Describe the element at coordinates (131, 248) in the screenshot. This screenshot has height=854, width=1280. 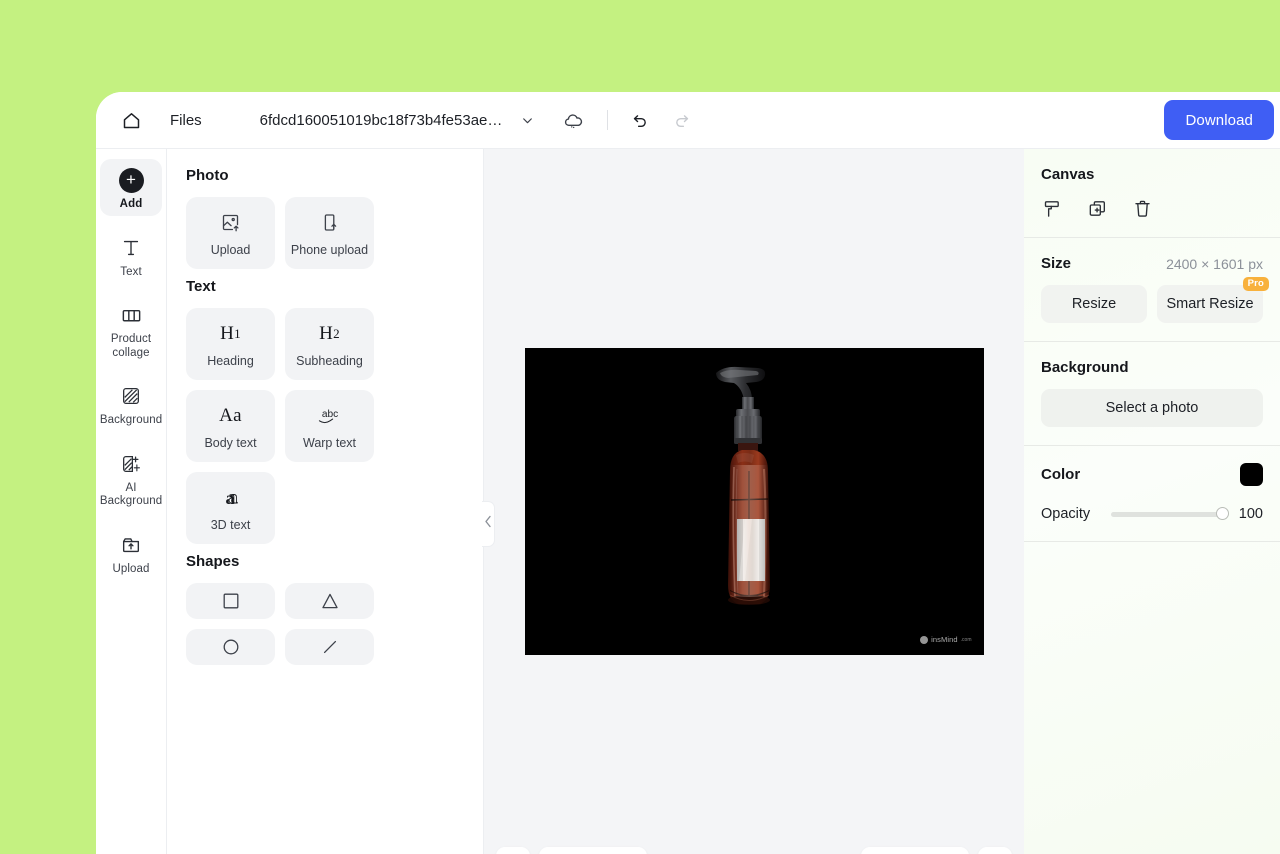
I see `text-t-icon` at that location.